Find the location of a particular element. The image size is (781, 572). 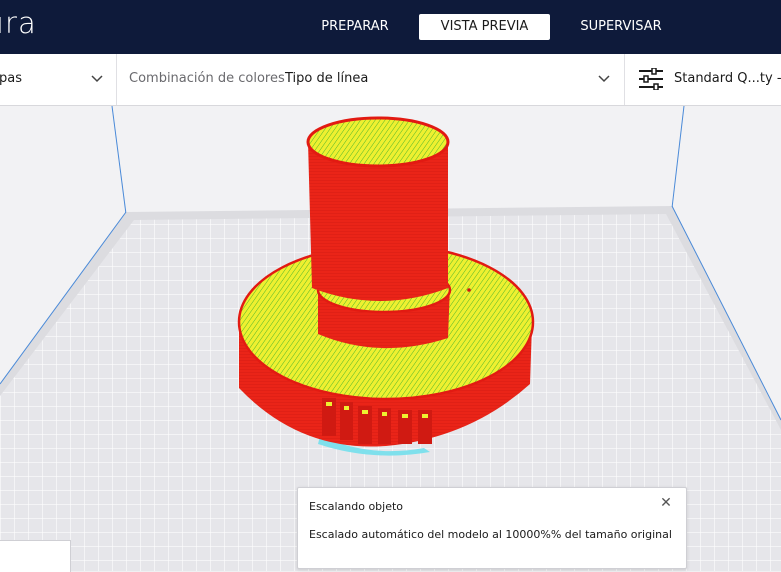

toolbar-divider is located at coordinates (116, 79).